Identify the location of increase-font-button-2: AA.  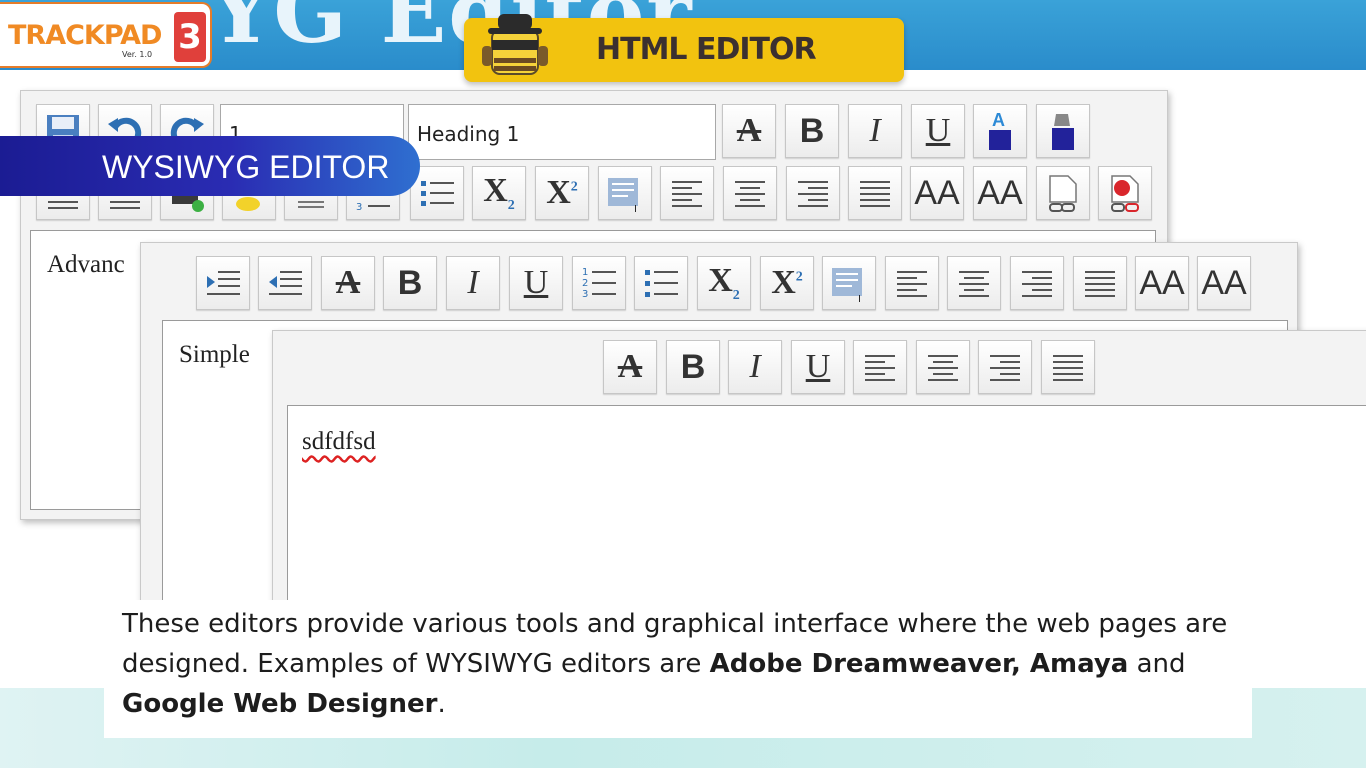
(1162, 283).